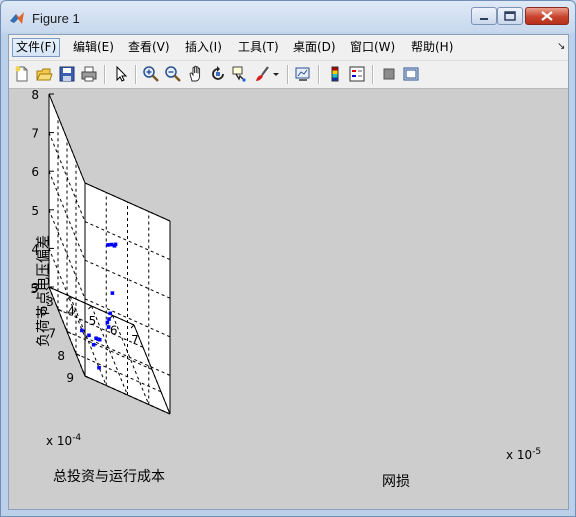  Describe the element at coordinates (484, 19) in the screenshot. I see `minimize-icon` at that location.